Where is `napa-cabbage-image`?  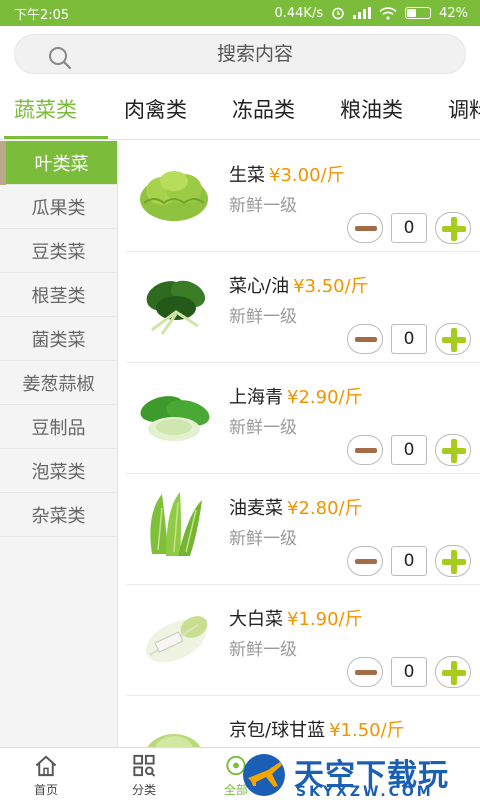 napa-cabbage-image is located at coordinates (177, 639).